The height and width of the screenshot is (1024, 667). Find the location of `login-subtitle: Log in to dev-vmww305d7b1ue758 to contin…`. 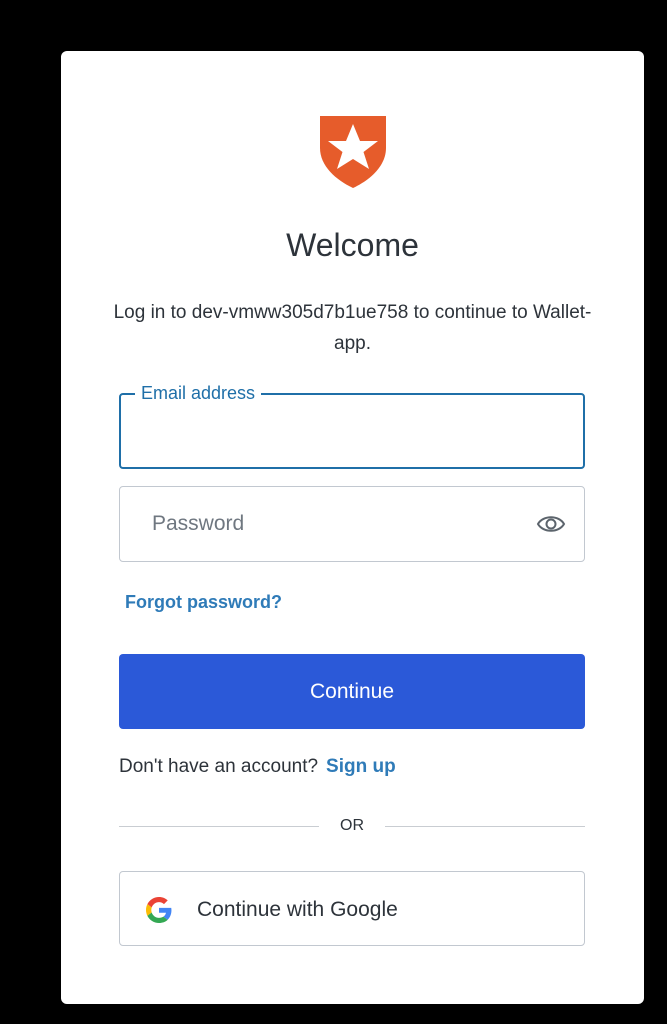

login-subtitle: Log in to dev-vmww305d7b1ue758 to contin… is located at coordinates (352, 328).